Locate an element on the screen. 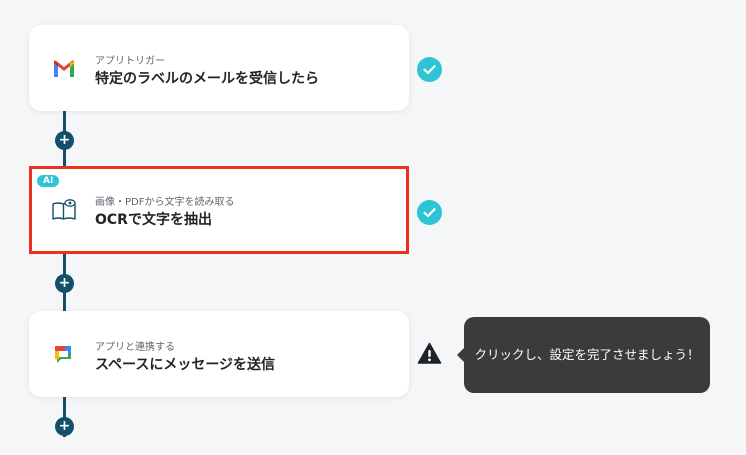  step-subtitle: アプリトリガー is located at coordinates (130, 61).